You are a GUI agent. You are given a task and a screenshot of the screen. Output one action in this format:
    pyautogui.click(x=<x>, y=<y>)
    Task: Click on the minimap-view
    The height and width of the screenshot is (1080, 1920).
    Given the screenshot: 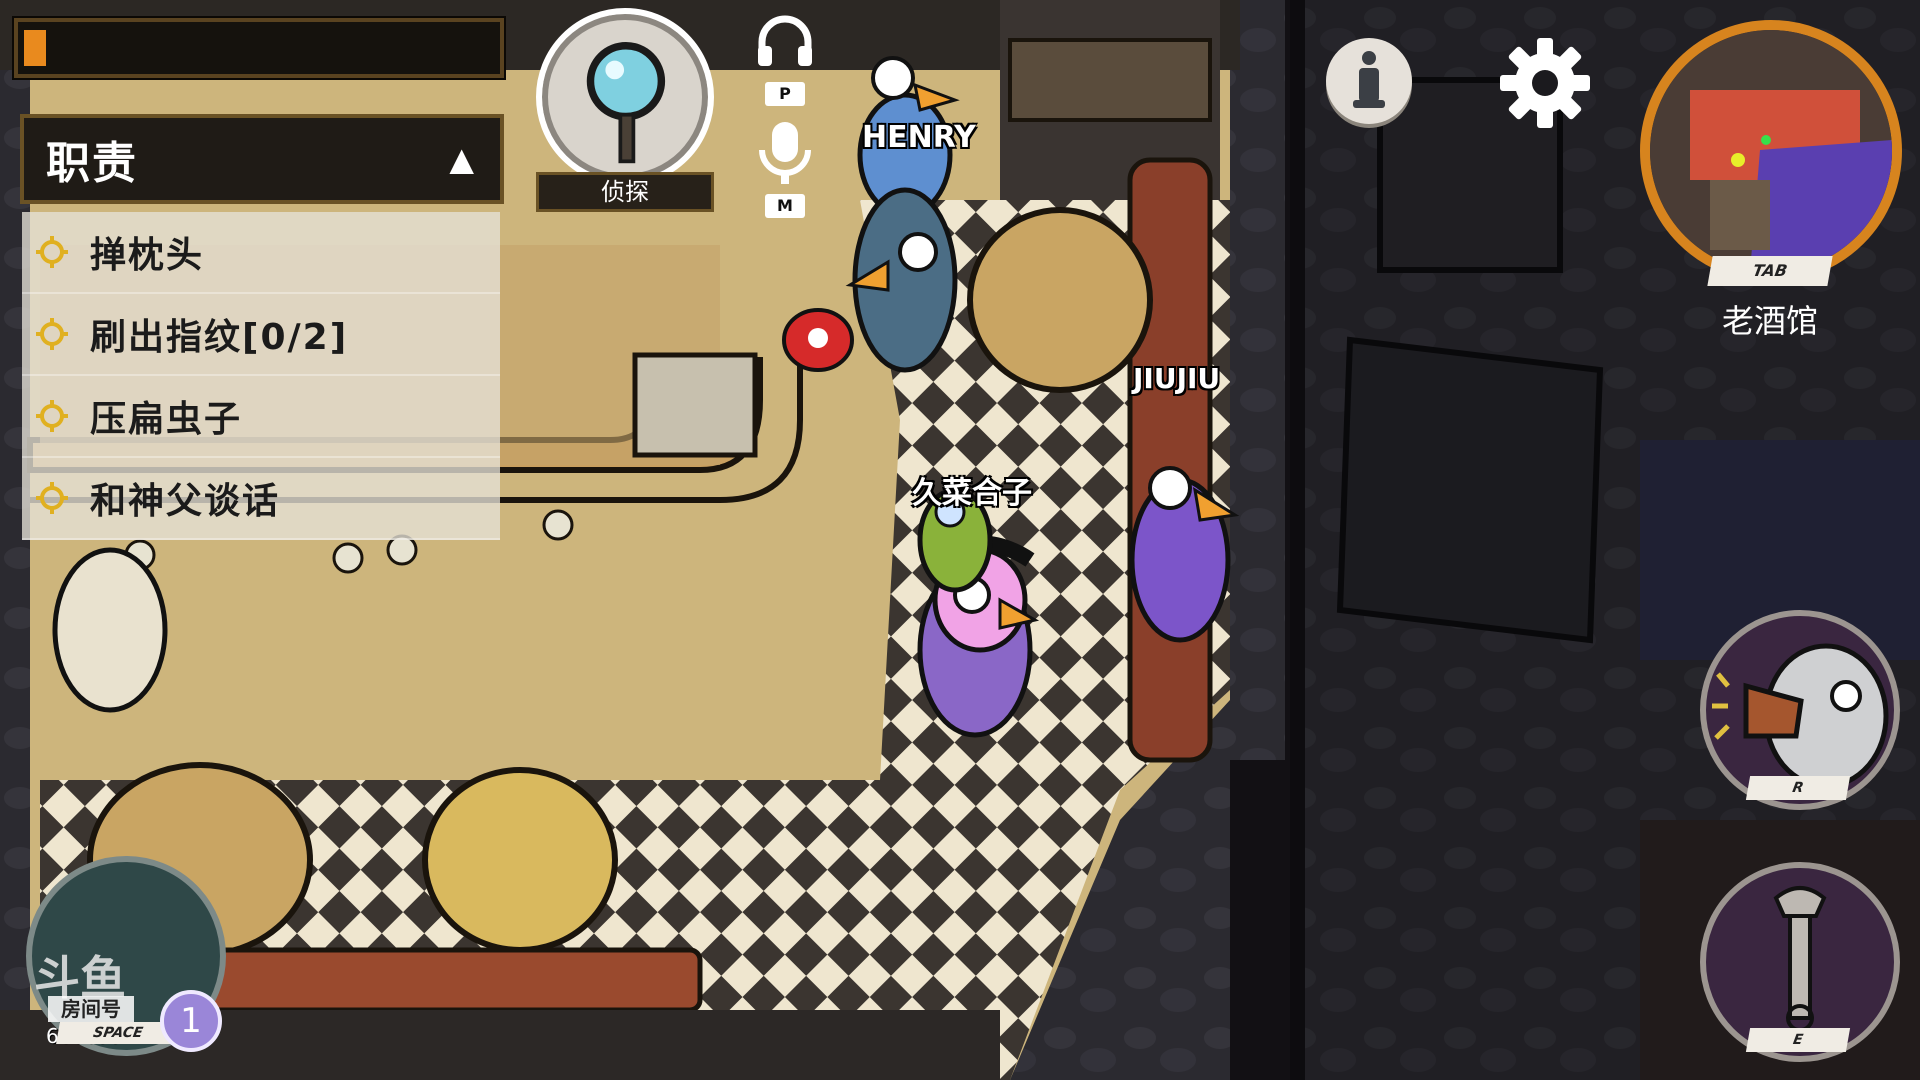 What is the action you would take?
    pyautogui.click(x=1771, y=151)
    